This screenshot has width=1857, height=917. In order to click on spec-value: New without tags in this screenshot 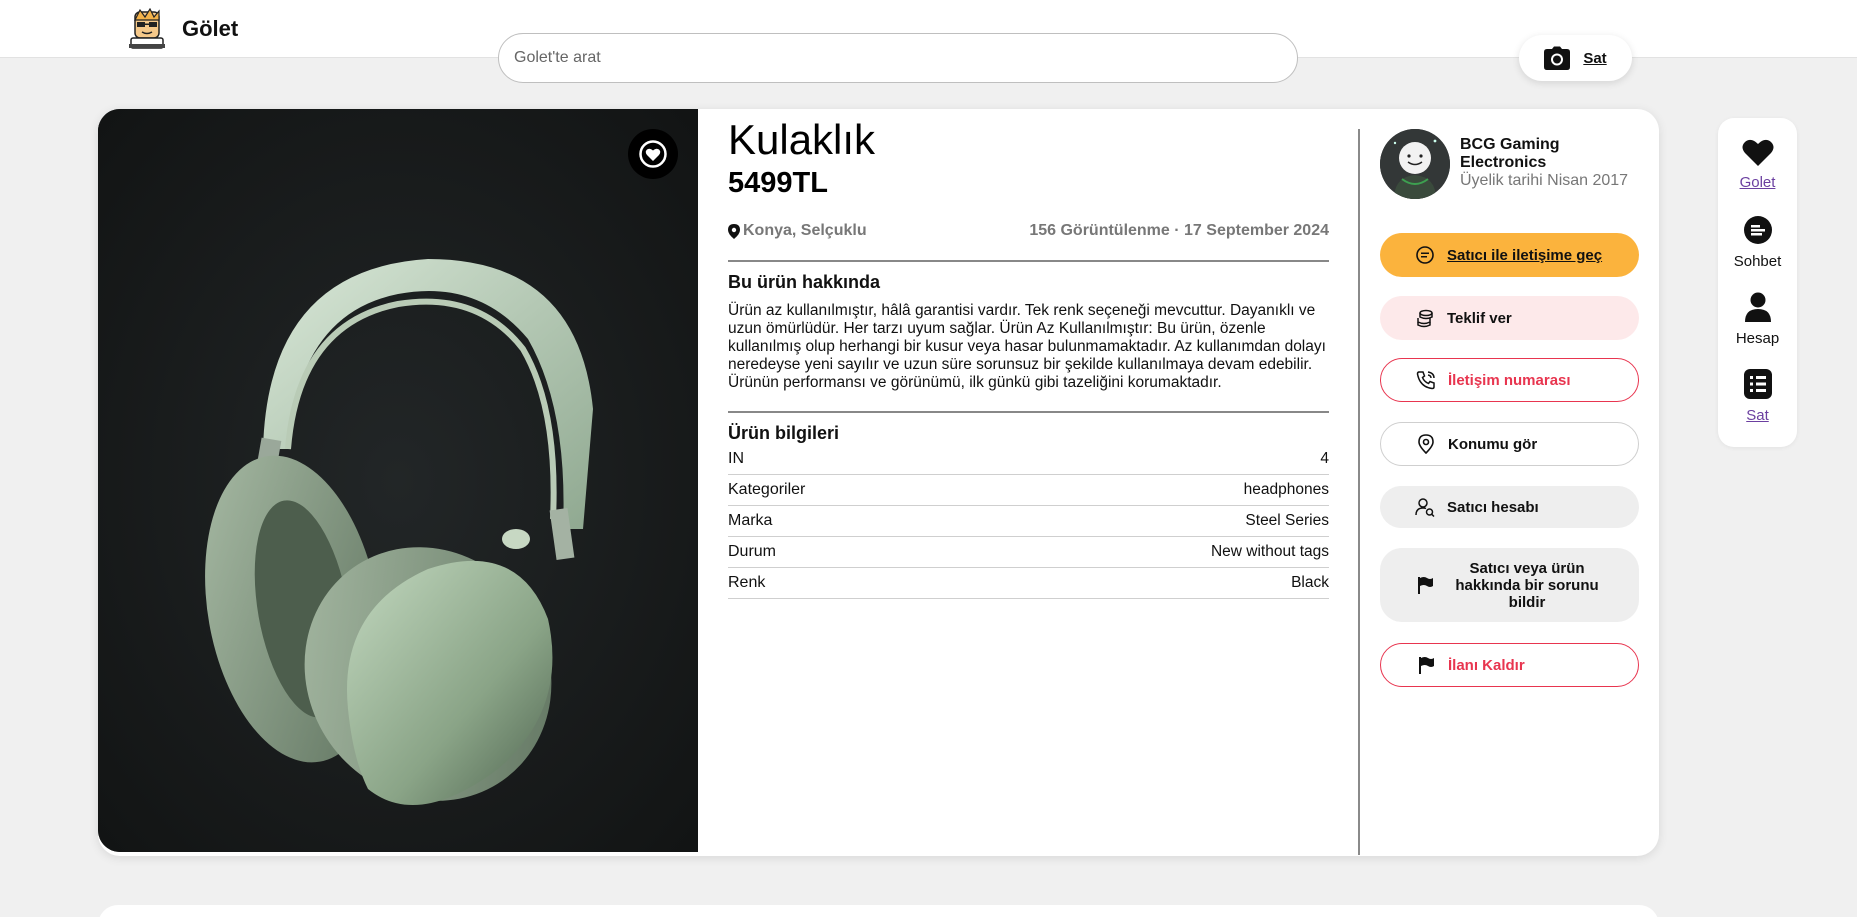, I will do `click(1269, 551)`.